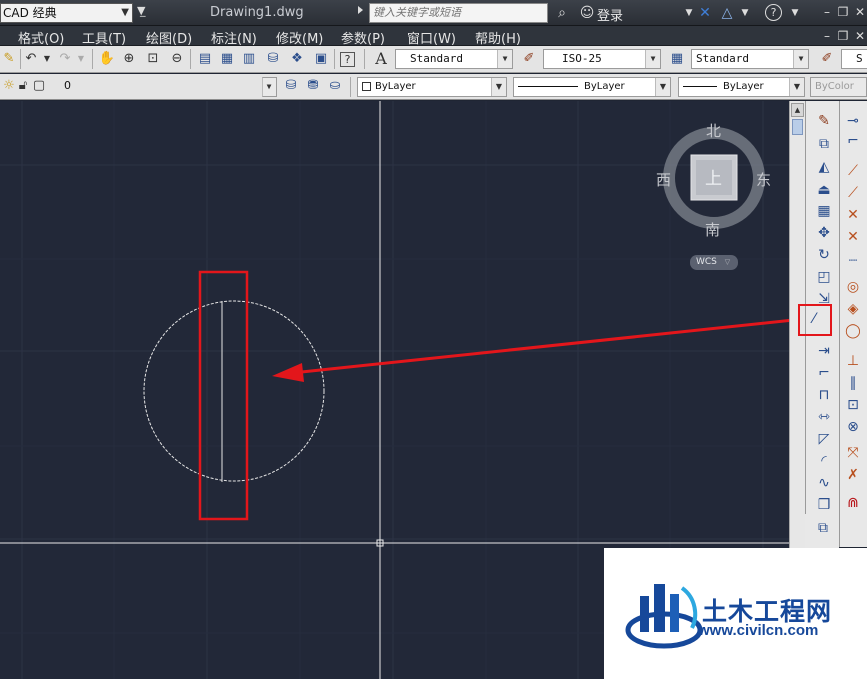  I want to click on blend-curves-icon: ∿, so click(824, 483).